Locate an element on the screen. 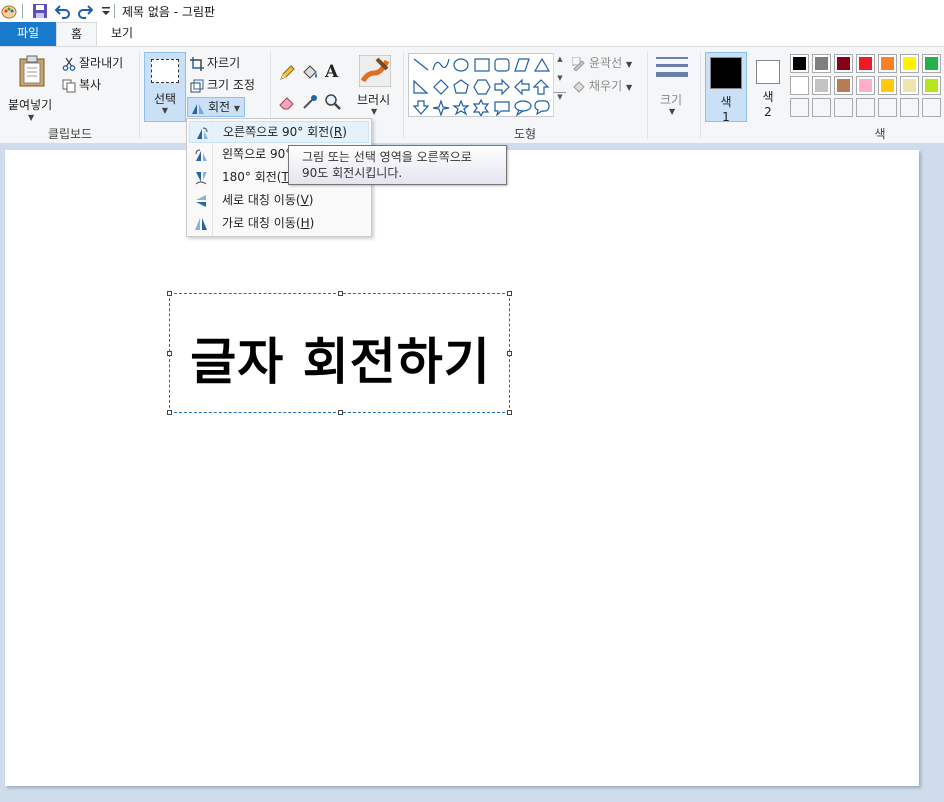  copy-icon is located at coordinates (69, 85).